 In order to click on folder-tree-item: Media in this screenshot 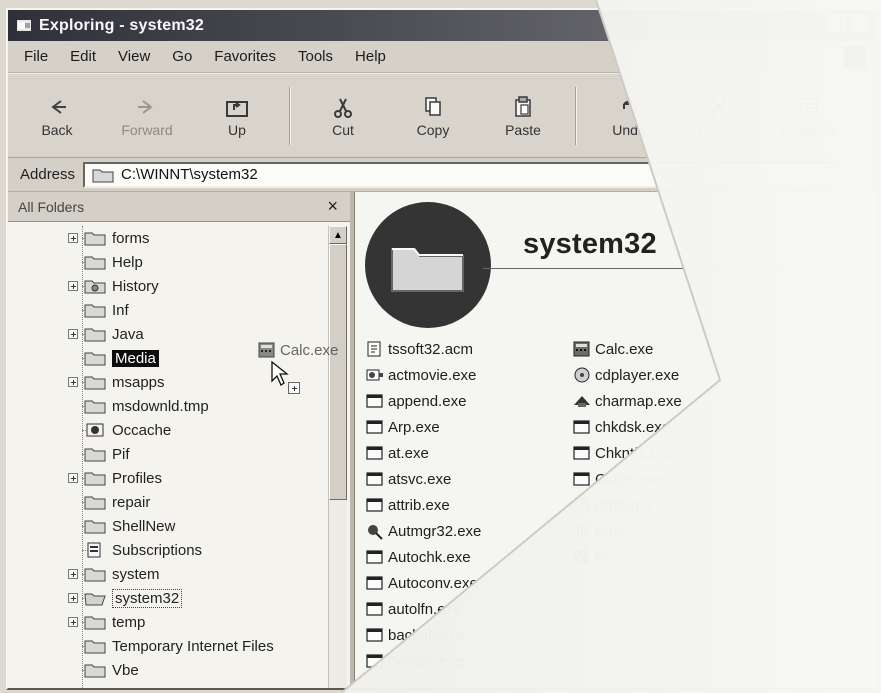, I will do `click(113, 358)`.